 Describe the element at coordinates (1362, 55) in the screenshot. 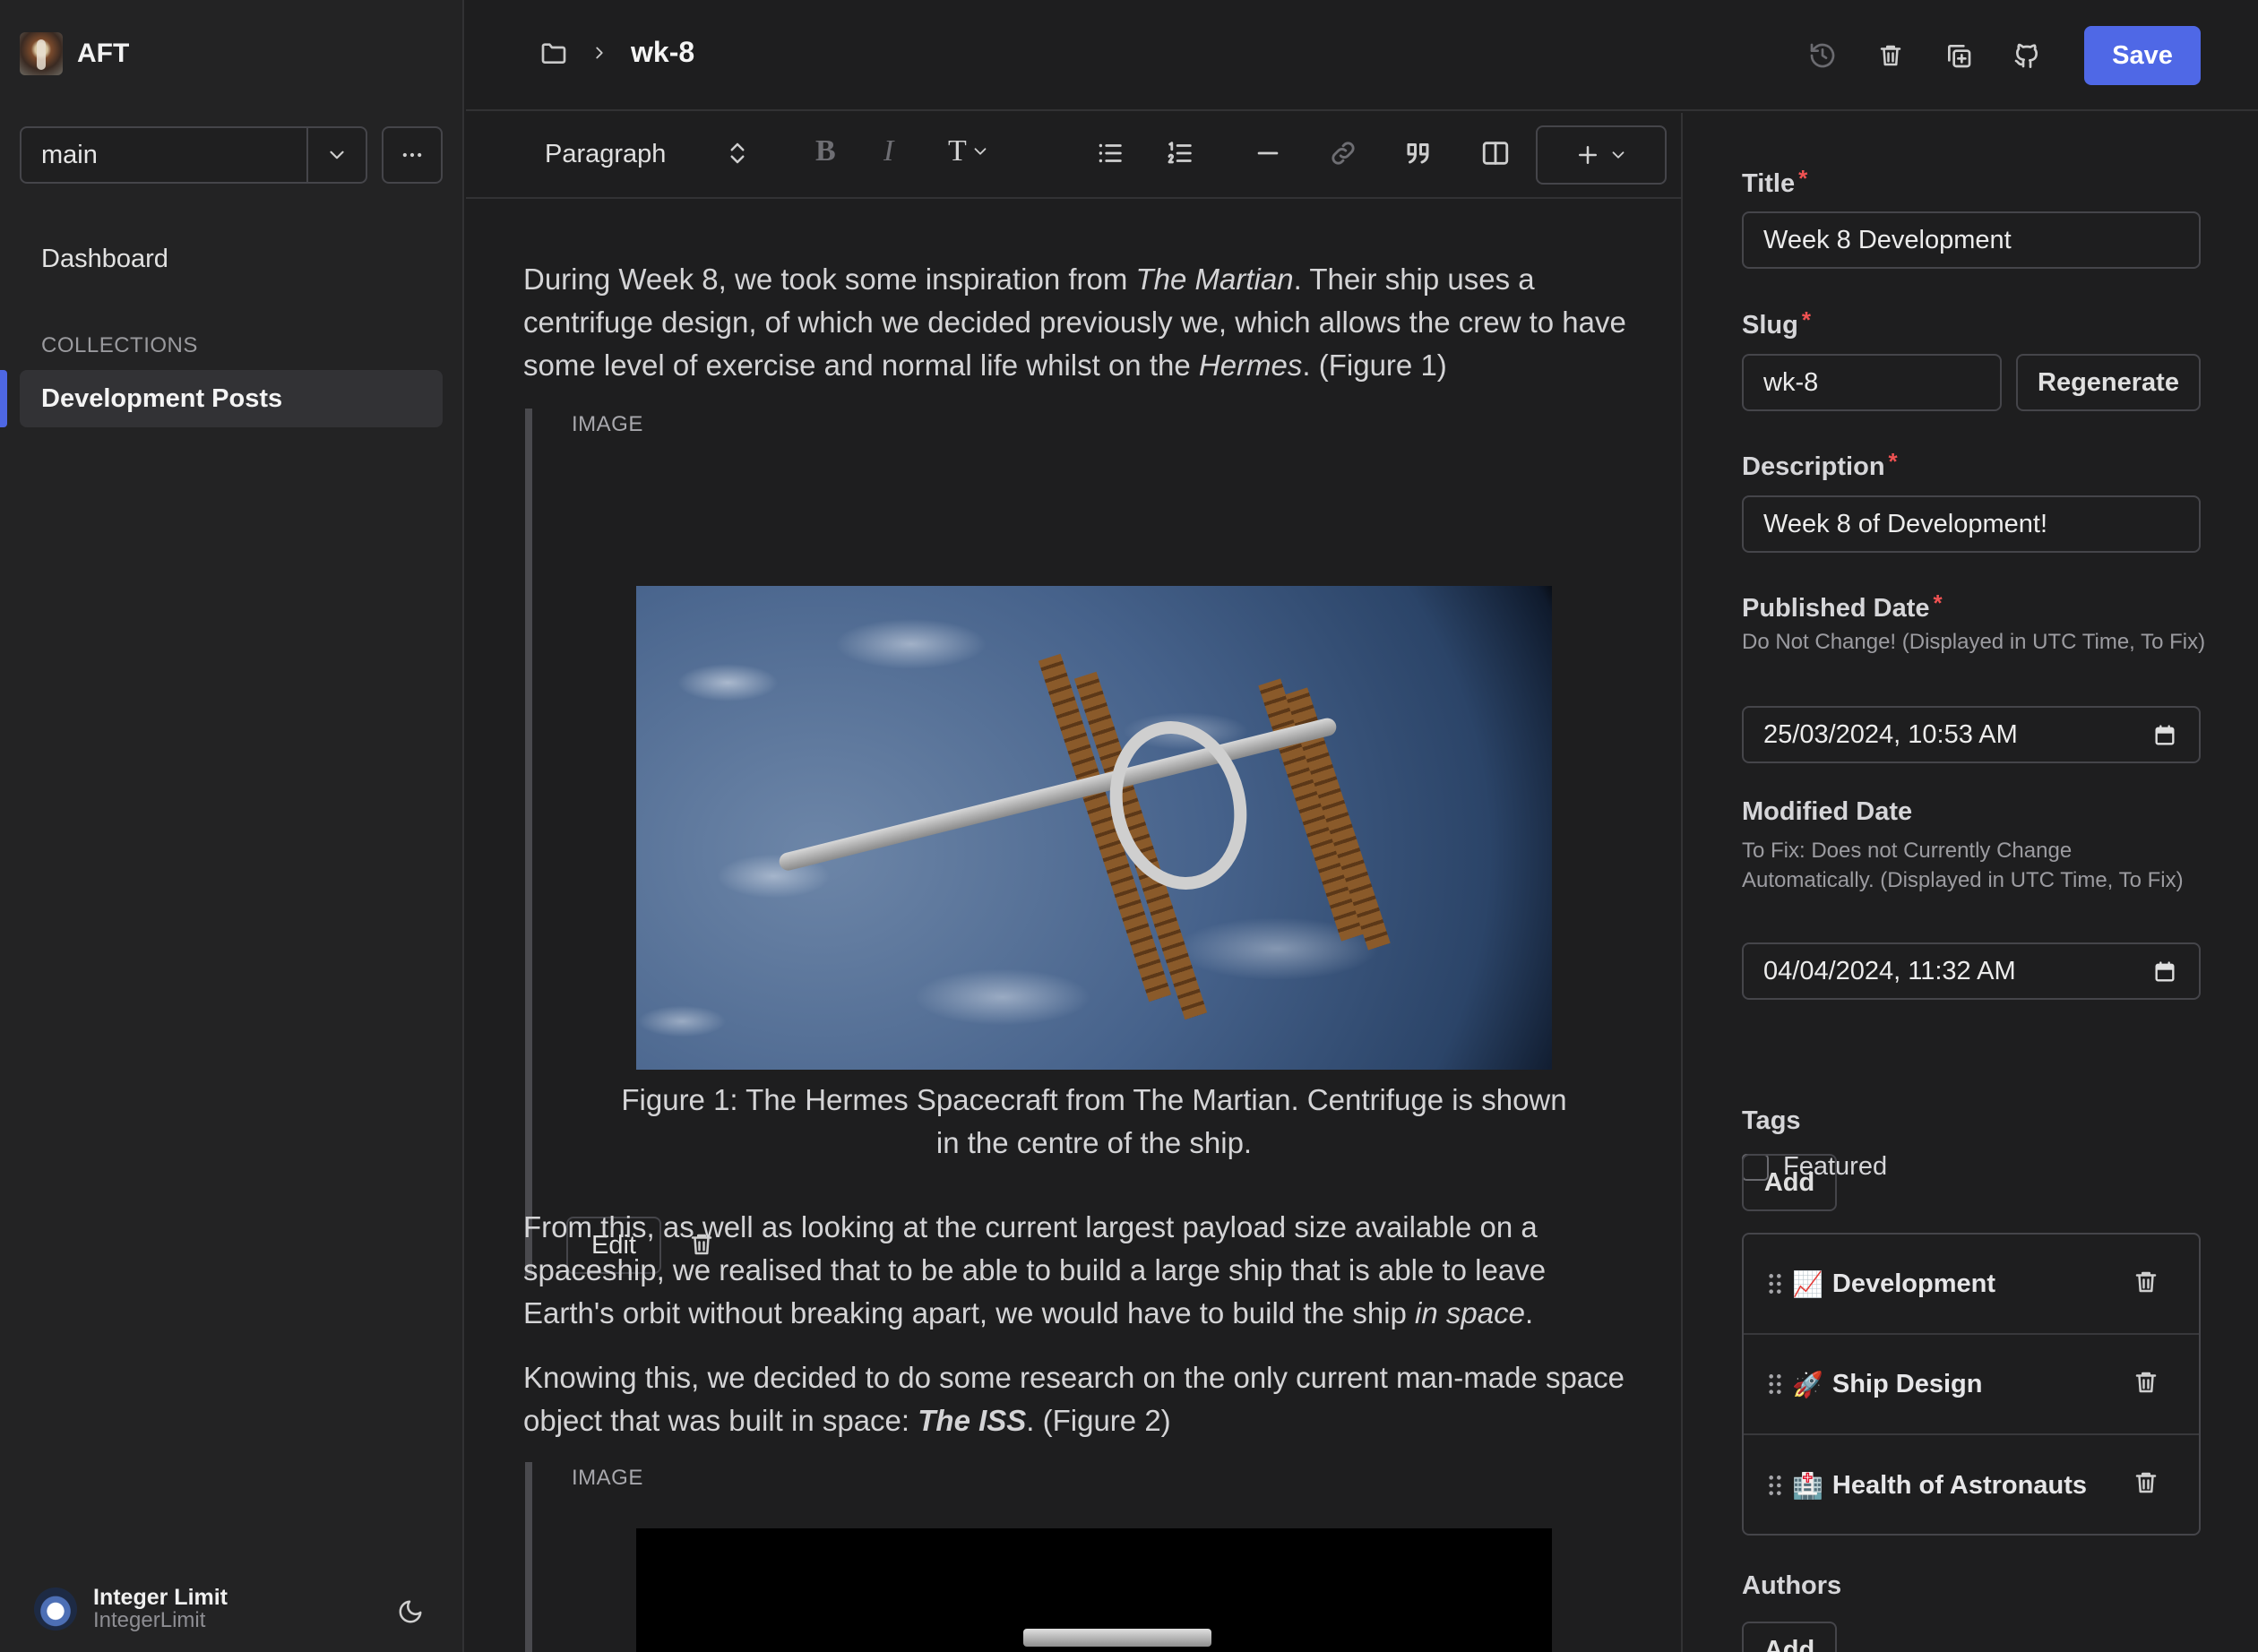

I see `entry-header: wk-8 Save` at that location.